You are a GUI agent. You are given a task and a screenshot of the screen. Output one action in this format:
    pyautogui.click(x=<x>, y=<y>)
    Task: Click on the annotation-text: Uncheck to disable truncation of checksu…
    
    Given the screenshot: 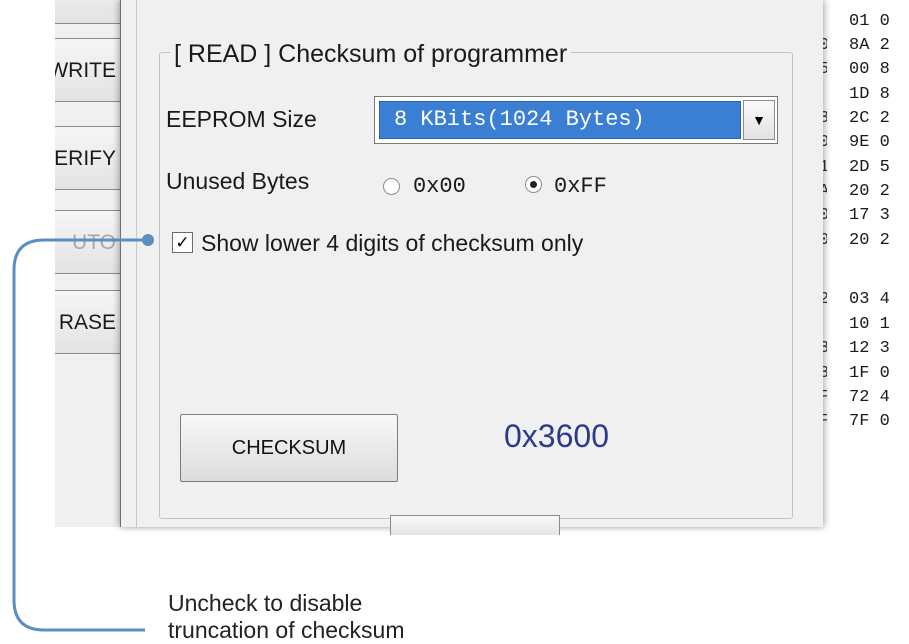 What is the action you would take?
    pyautogui.click(x=286, y=617)
    